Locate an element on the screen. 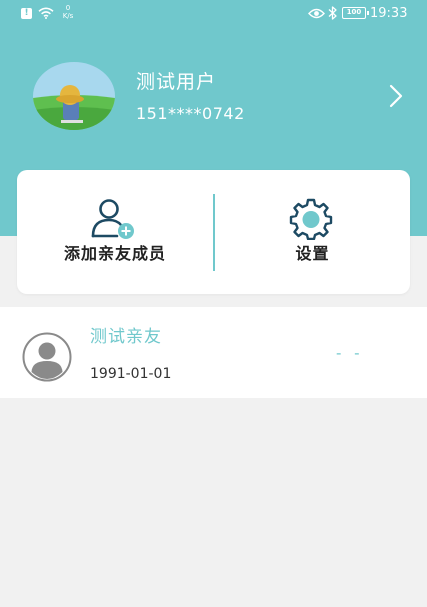  wifi-icon is located at coordinates (46, 13).